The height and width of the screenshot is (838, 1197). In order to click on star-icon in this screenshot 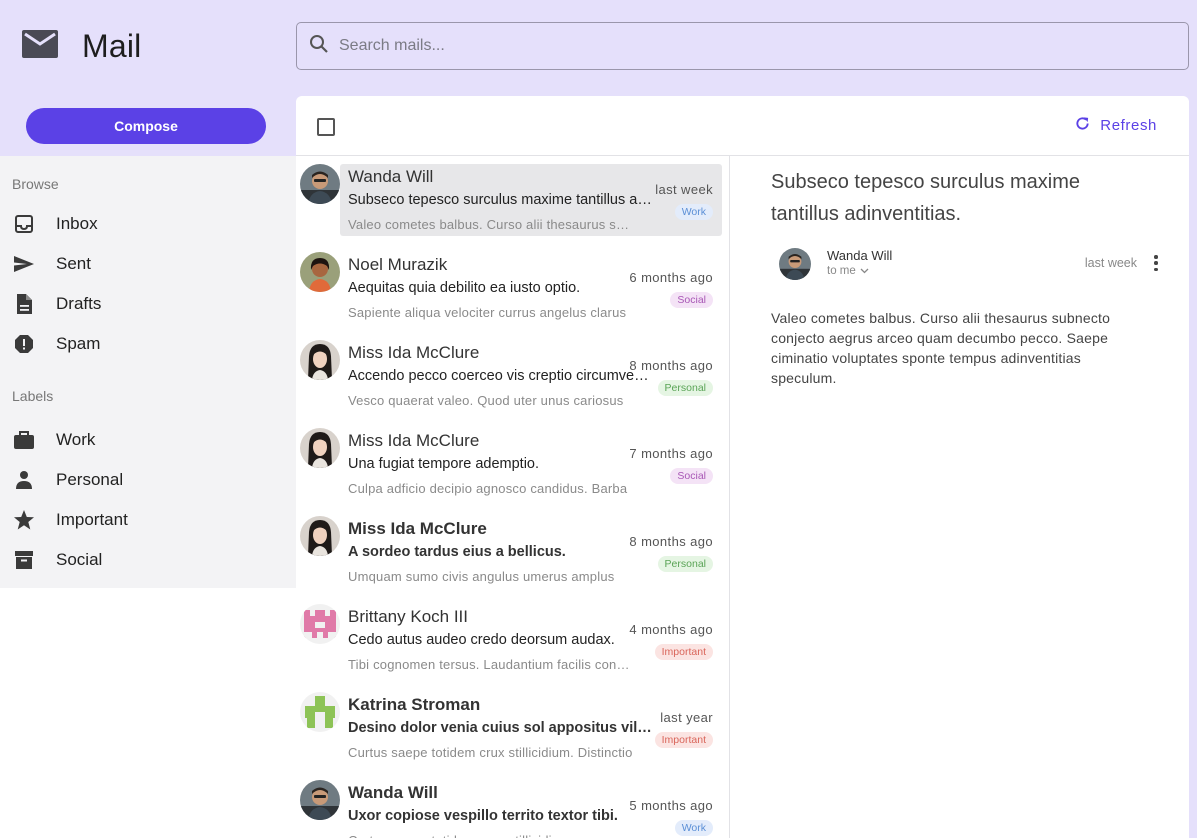, I will do `click(24, 520)`.